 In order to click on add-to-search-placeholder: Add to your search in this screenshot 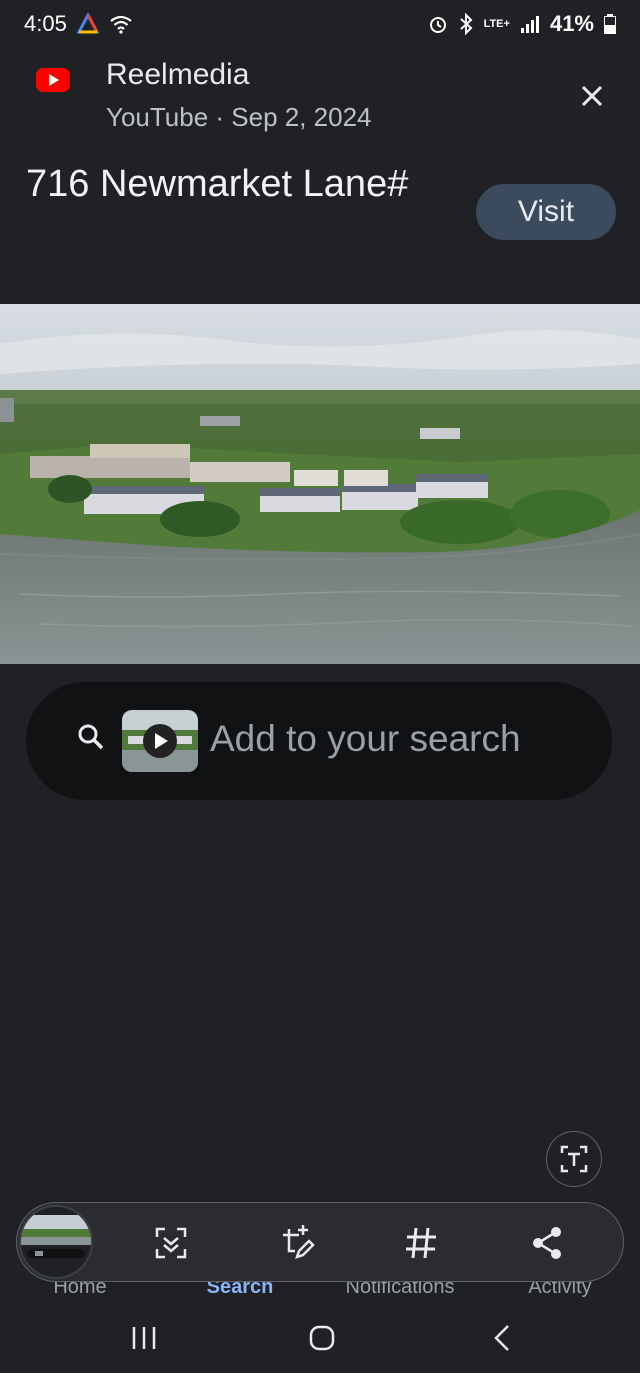, I will do `click(365, 738)`.